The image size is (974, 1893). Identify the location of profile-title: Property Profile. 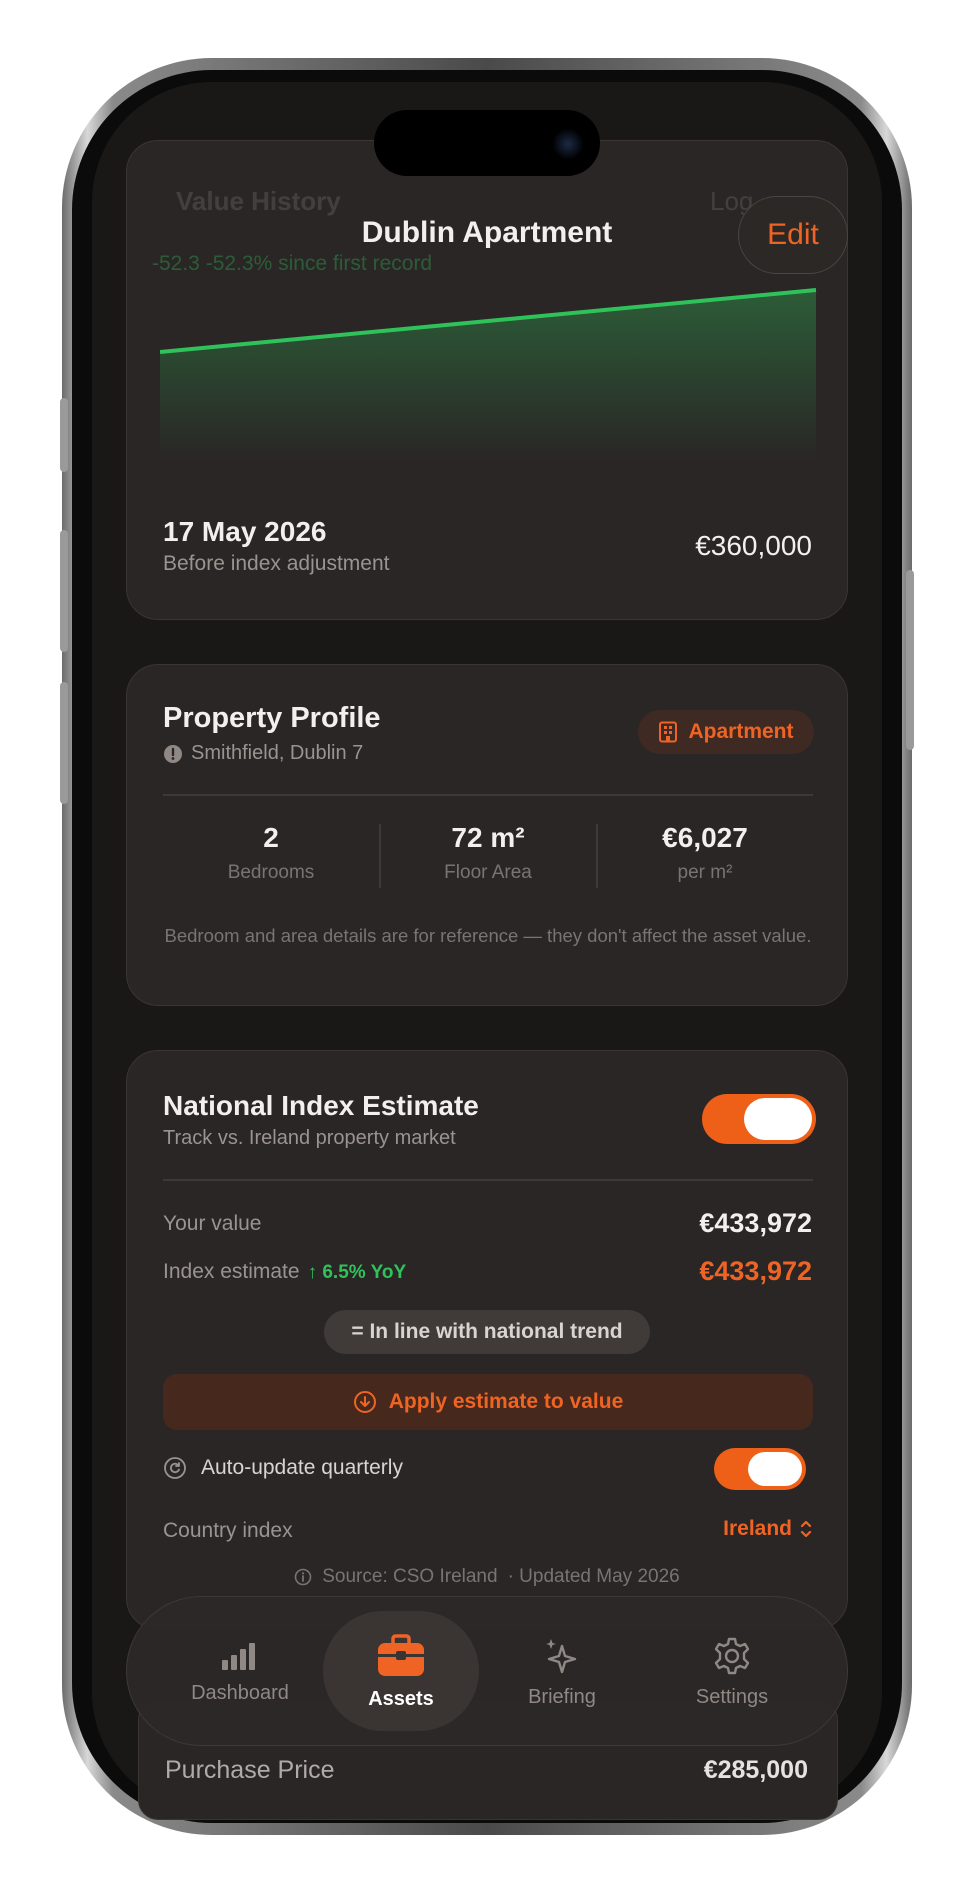
(272, 718).